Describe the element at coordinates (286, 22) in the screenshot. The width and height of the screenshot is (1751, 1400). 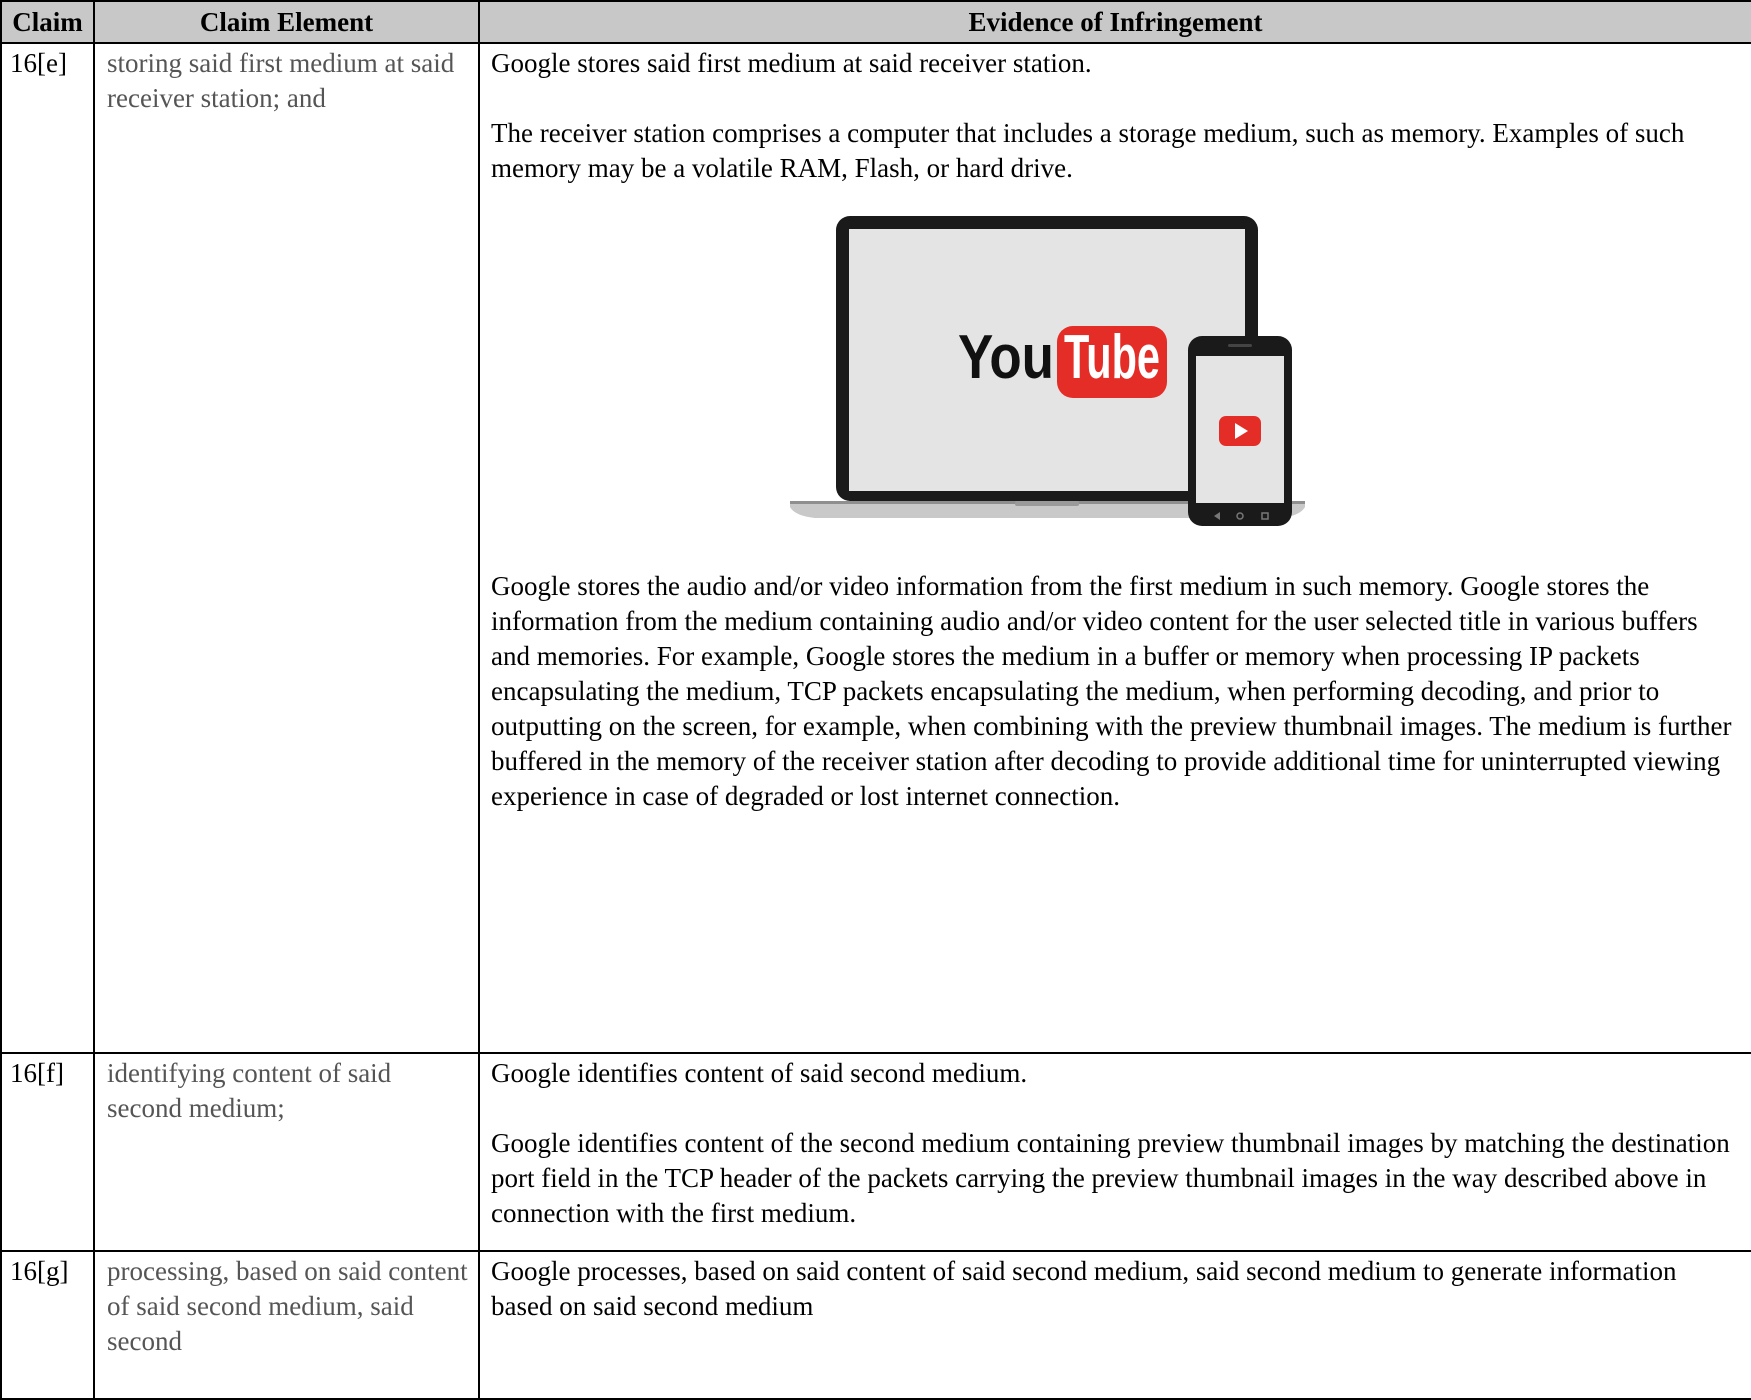
I see `header-claim-element: Claim Element` at that location.